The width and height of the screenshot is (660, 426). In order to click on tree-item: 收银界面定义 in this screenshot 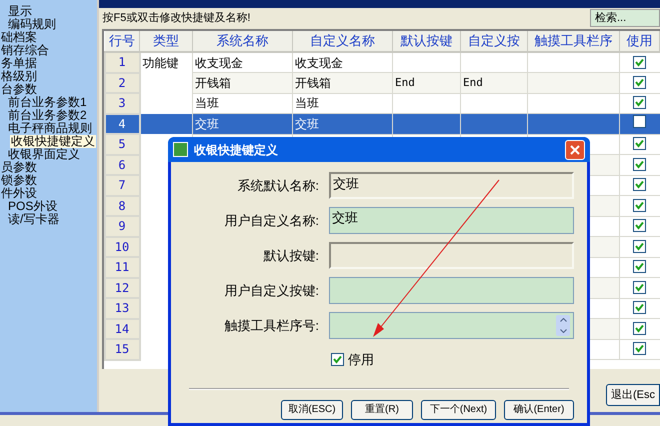, I will do `click(44, 154)`.